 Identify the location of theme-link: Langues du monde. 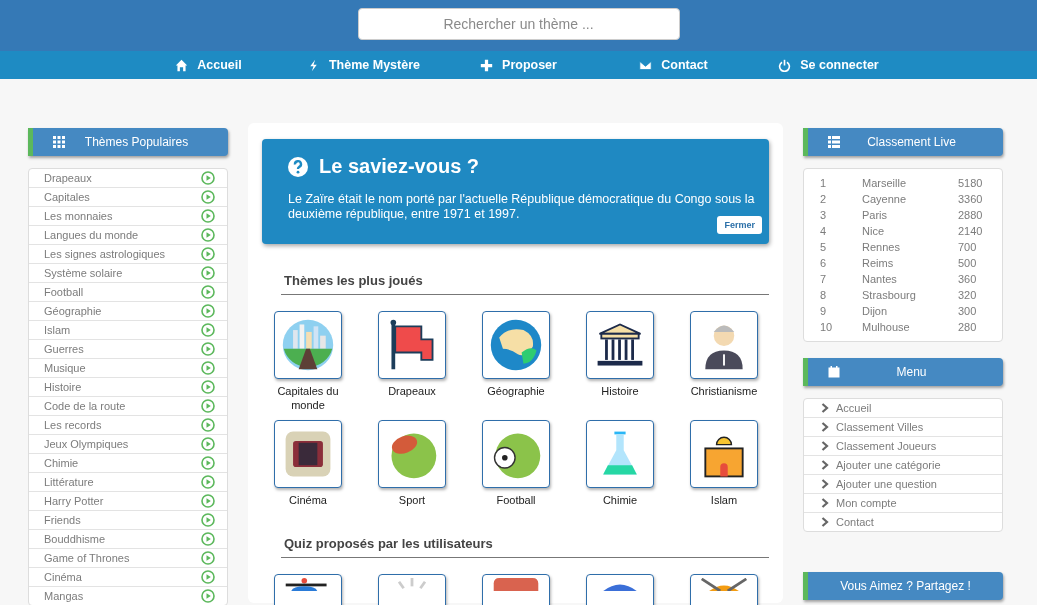
(122, 235).